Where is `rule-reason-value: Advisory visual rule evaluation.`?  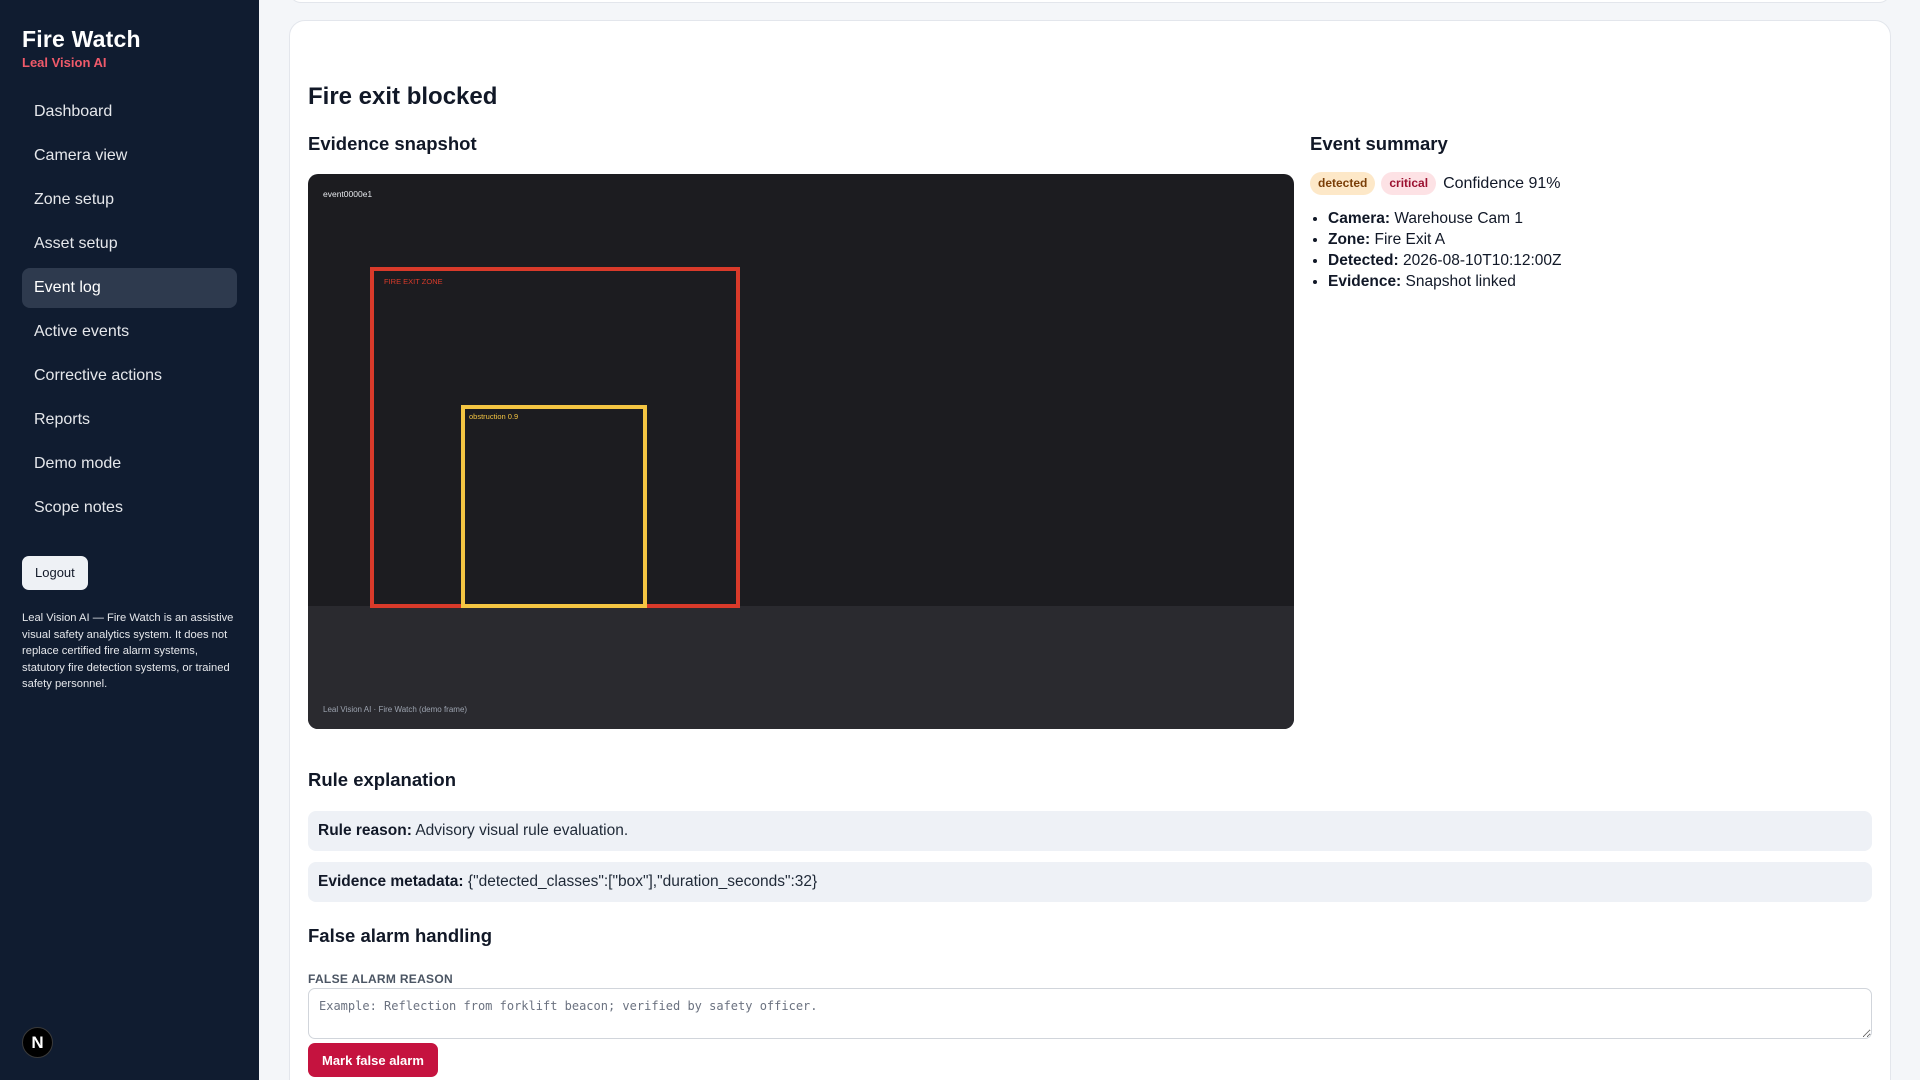
rule-reason-value: Advisory visual rule evaluation. is located at coordinates (522, 830).